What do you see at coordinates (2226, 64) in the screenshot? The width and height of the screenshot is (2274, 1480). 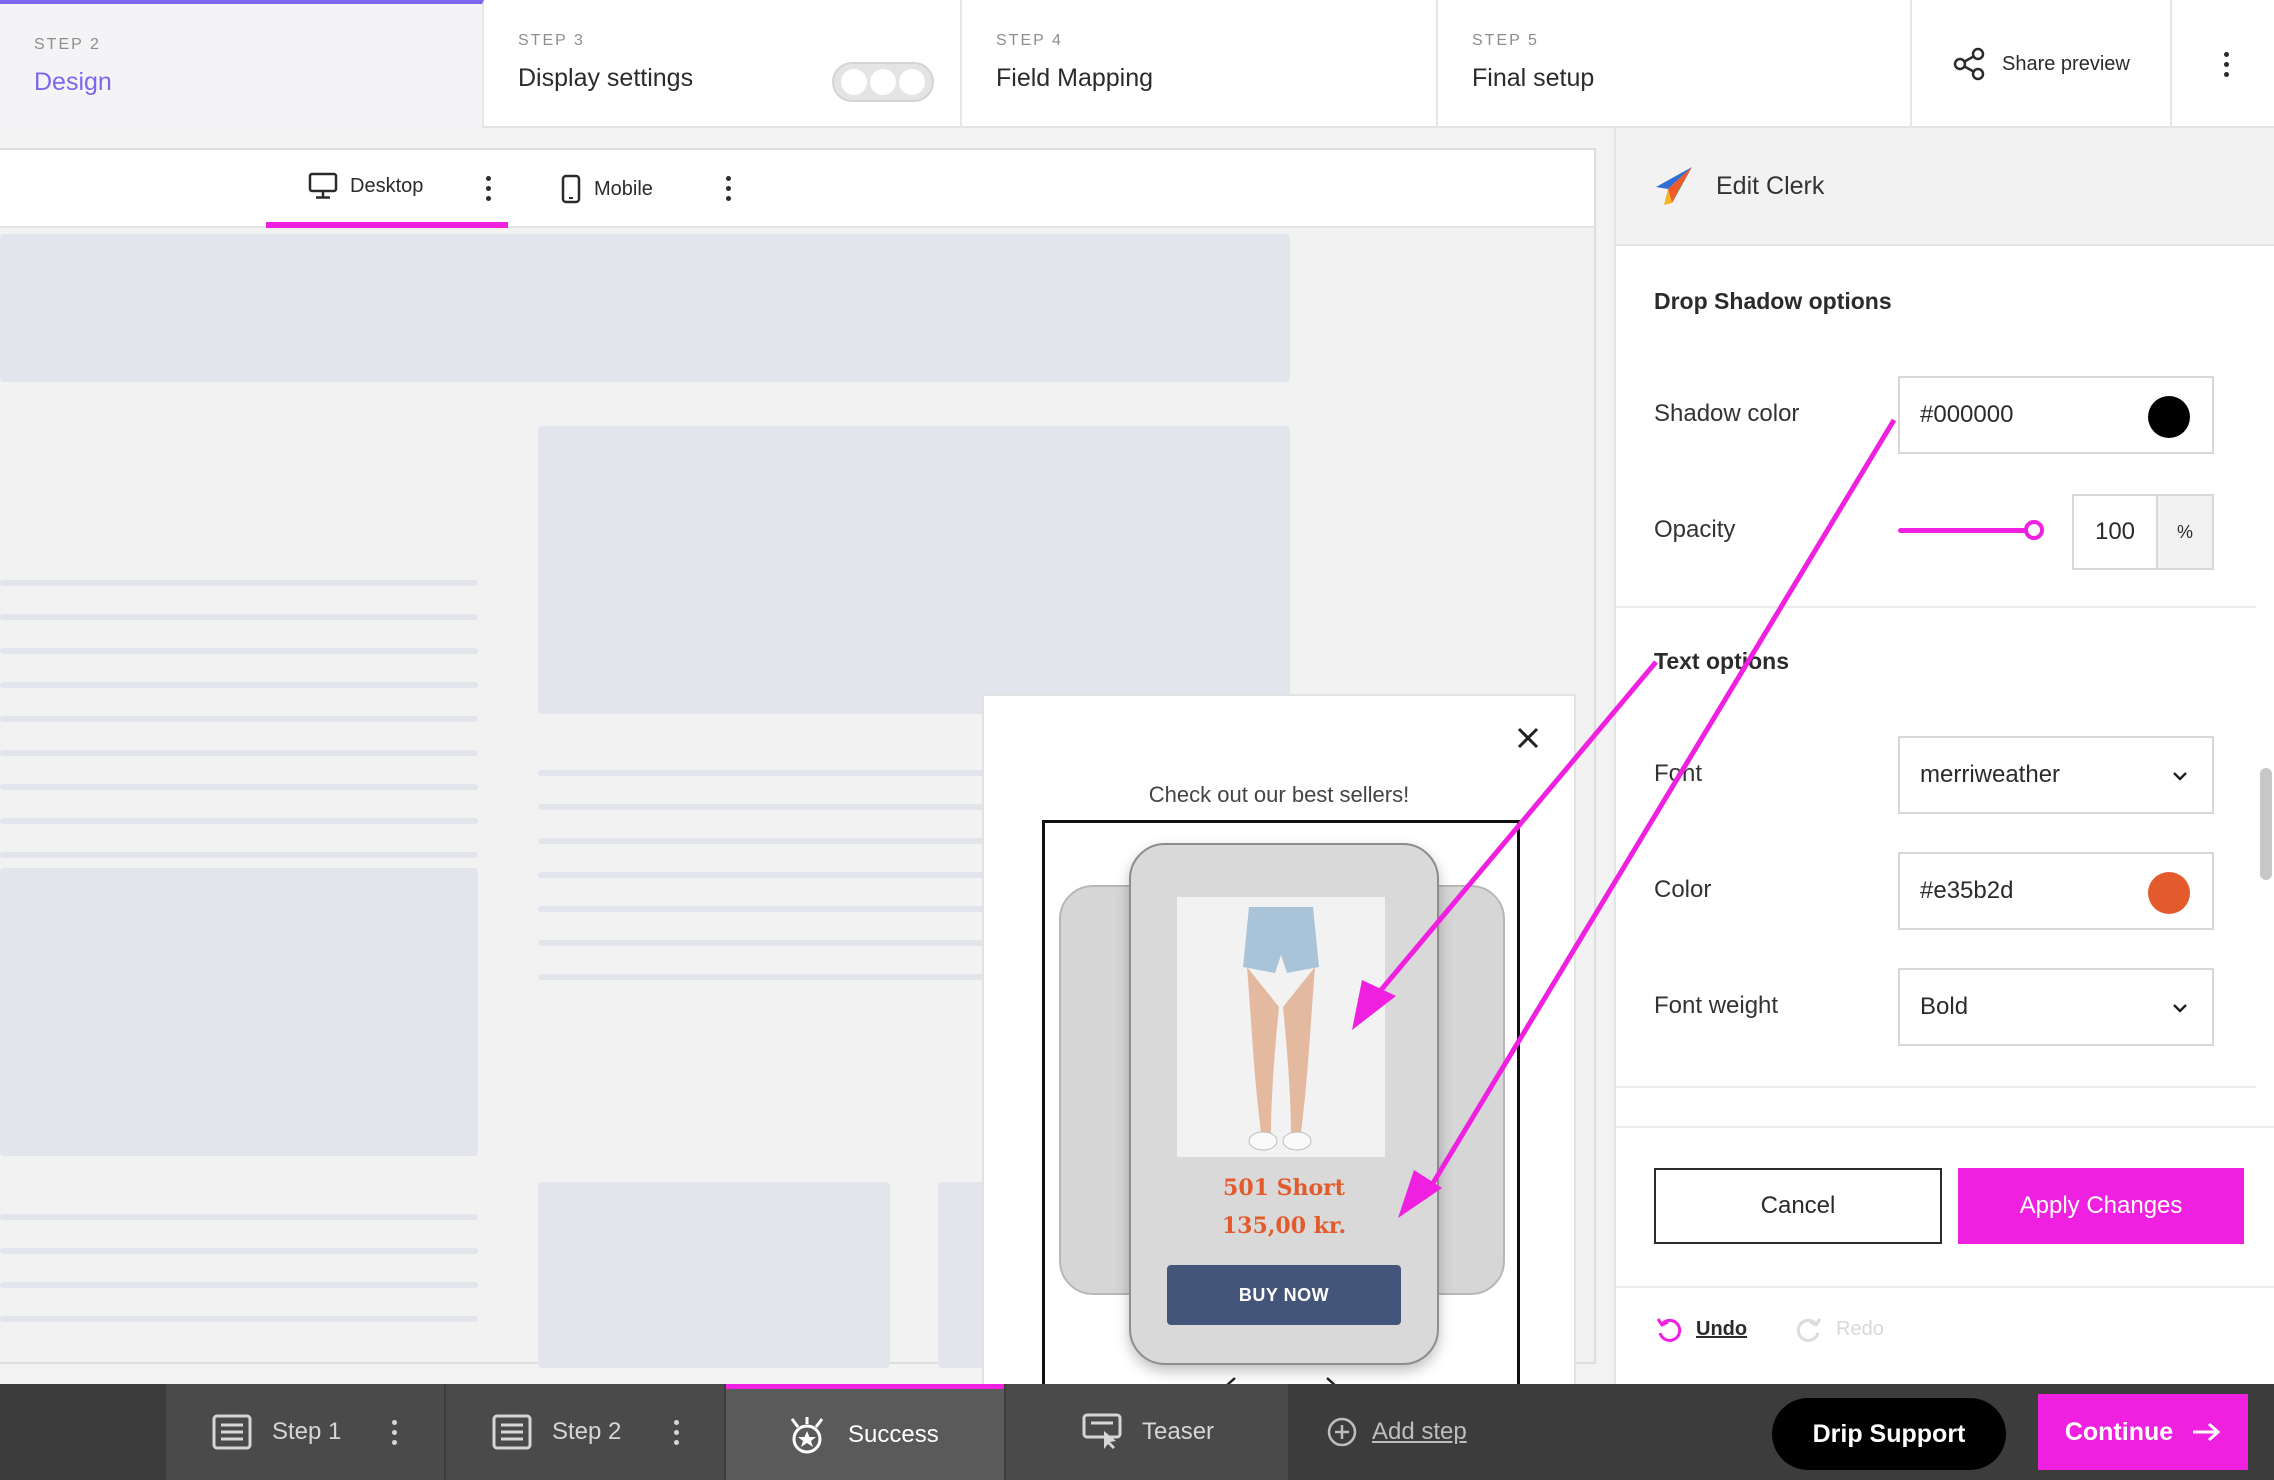 I see `more-menu-icon` at bounding box center [2226, 64].